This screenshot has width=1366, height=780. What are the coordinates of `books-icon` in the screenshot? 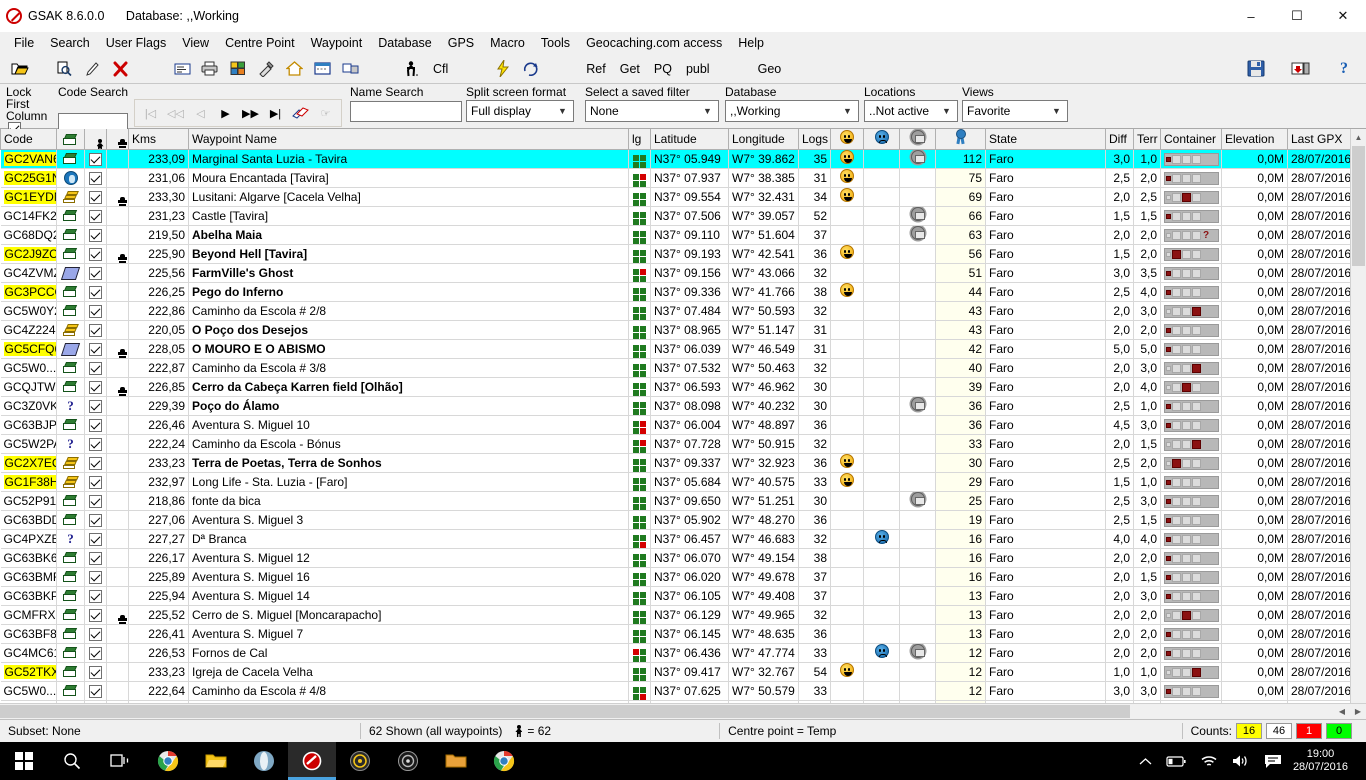 It's located at (300, 113).